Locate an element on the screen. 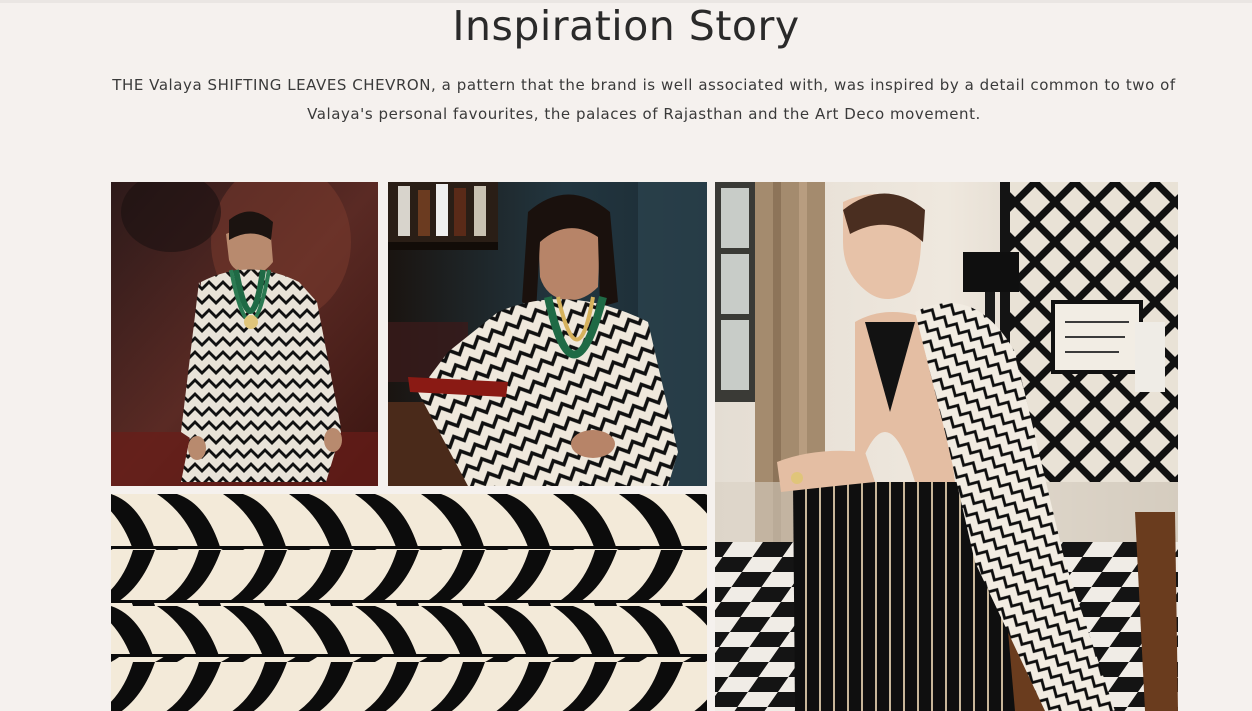 This screenshot has height=711, width=1252. gallery-image-runway is located at coordinates (244, 334).